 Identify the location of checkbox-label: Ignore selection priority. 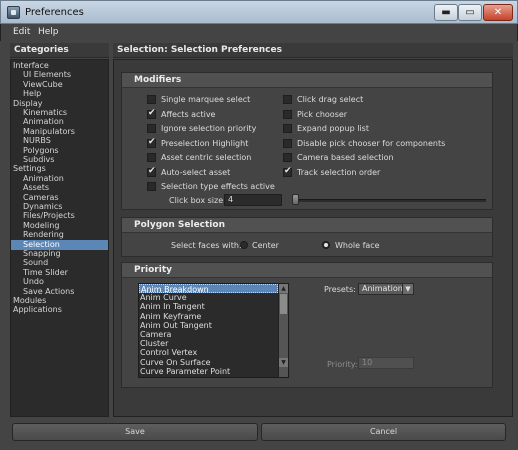
(209, 128).